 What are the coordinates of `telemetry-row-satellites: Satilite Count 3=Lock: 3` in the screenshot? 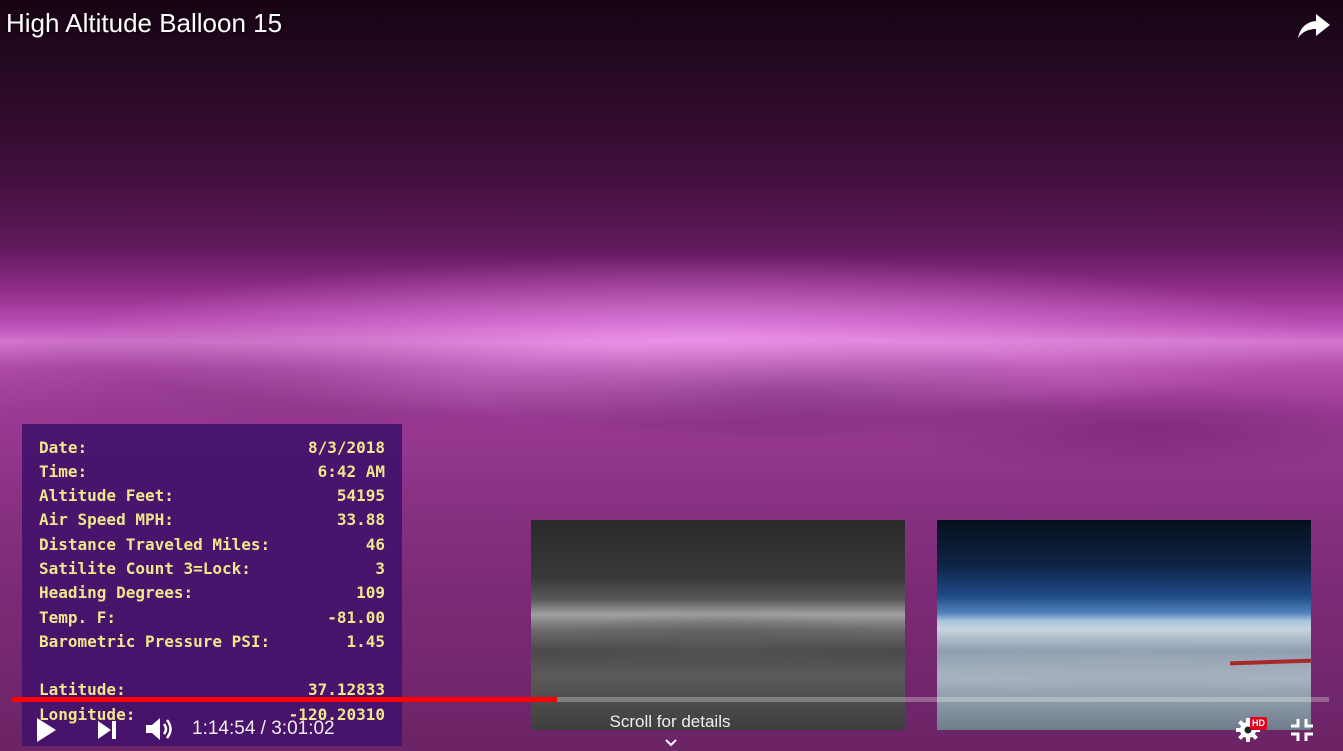 It's located at (212, 568).